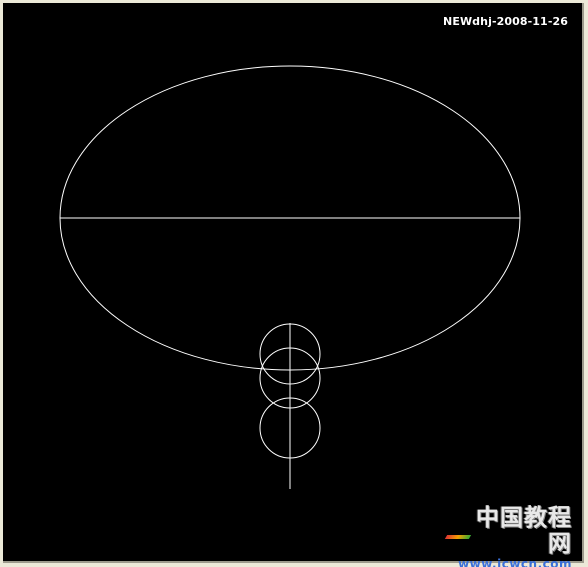 The height and width of the screenshot is (567, 588). Describe the element at coordinates (524, 531) in the screenshot. I see `watermark-chinese-text: 中国教程网` at that location.